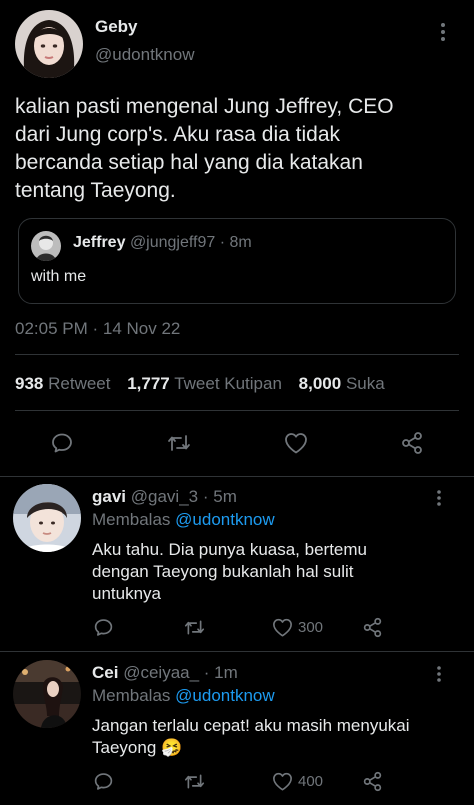 This screenshot has width=474, height=805. Describe the element at coordinates (172, 242) in the screenshot. I see `quoted-author-handle: @jungjeff97` at that location.